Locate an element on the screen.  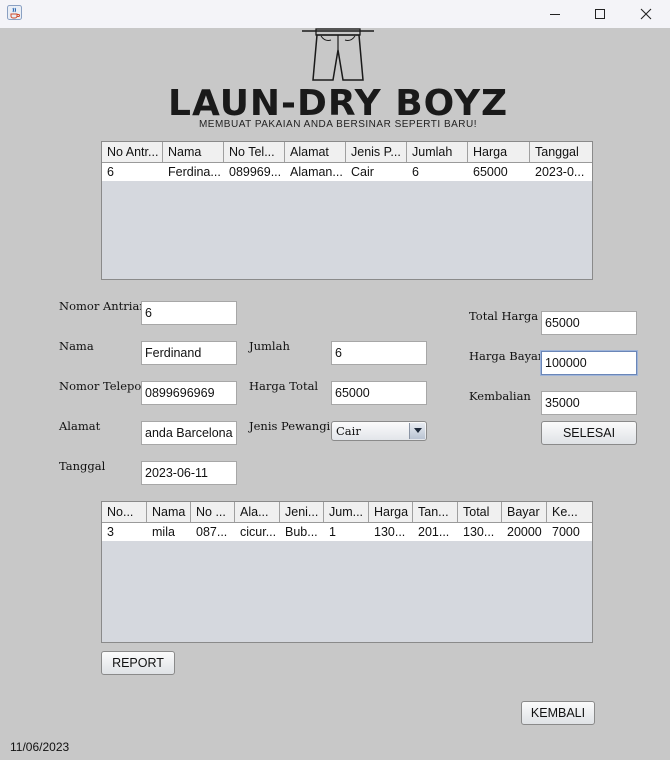
total-harga-field: 65000 is located at coordinates (589, 323).